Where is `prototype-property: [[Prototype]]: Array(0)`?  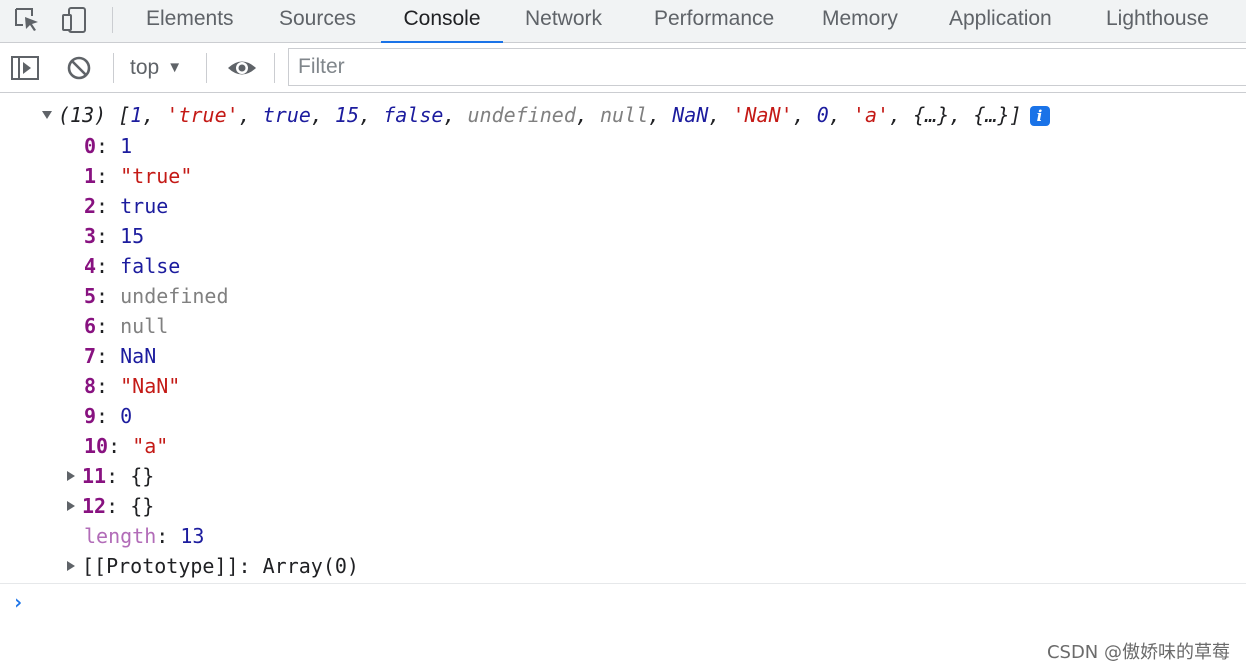 prototype-property: [[Prototype]]: Array(0) is located at coordinates (213, 566).